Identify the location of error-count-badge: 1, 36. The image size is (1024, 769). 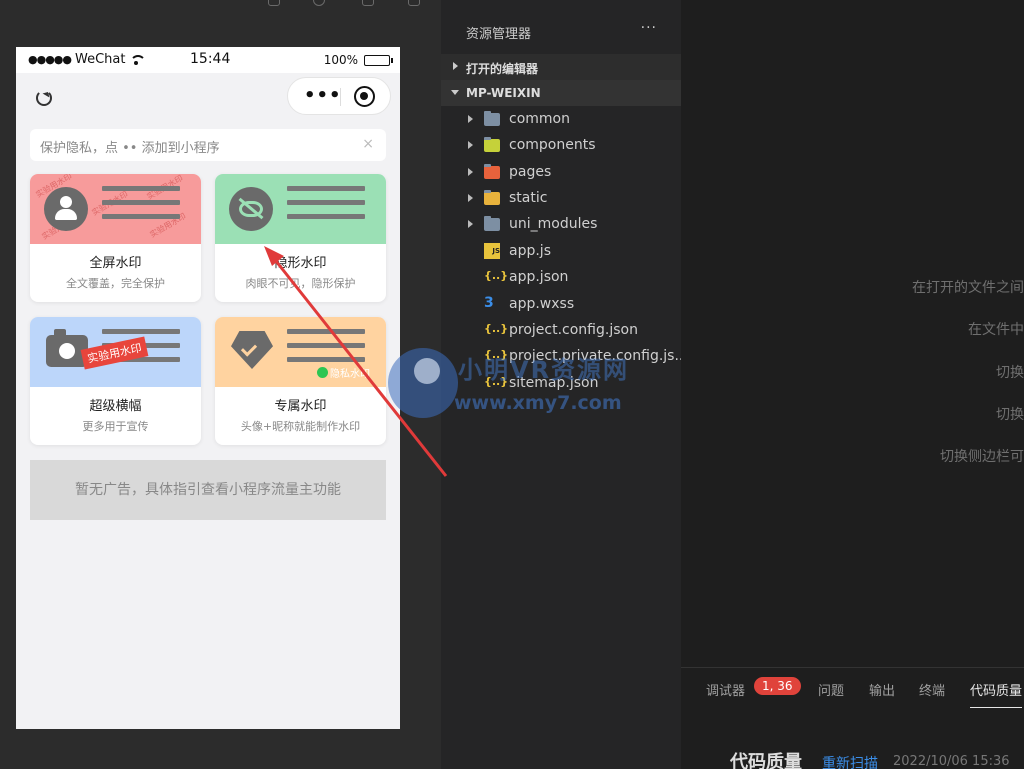
(777, 686).